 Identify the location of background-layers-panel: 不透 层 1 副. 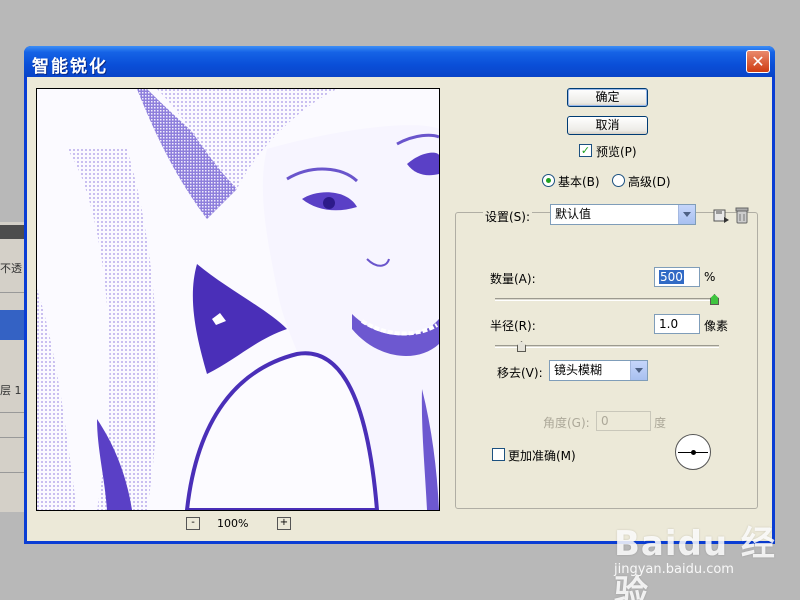
(13, 367).